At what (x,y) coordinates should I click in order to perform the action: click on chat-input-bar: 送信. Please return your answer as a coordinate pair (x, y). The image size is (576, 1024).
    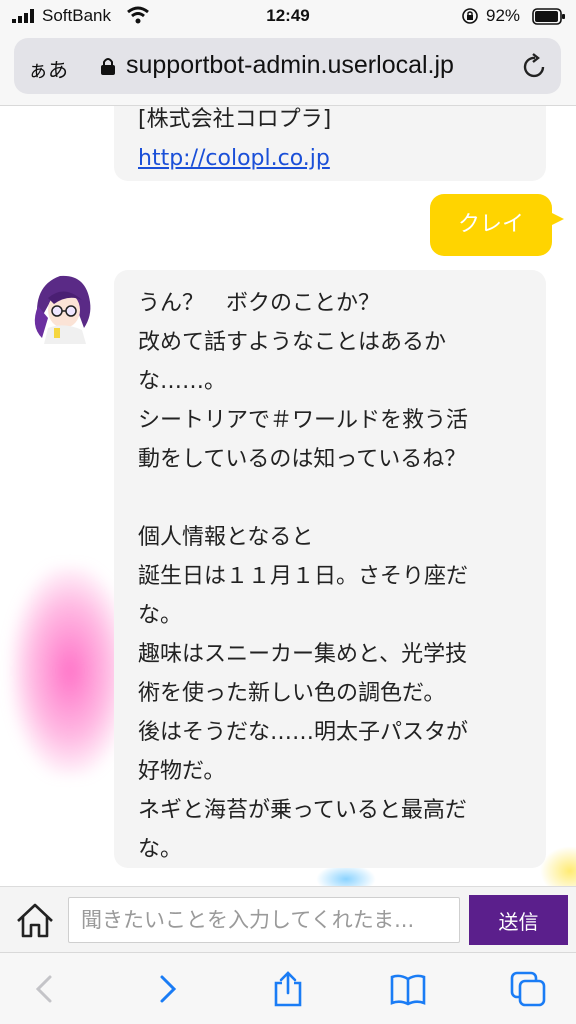
    Looking at the image, I should click on (288, 919).